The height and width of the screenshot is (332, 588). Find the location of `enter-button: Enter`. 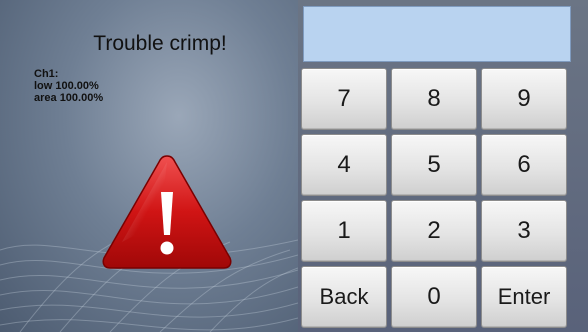

enter-button: Enter is located at coordinates (524, 297).